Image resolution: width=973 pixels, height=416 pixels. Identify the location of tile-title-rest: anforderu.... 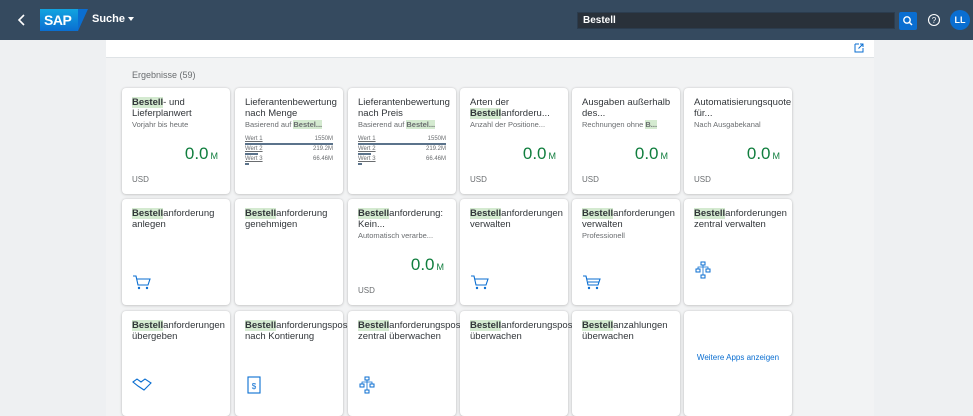
(525, 113).